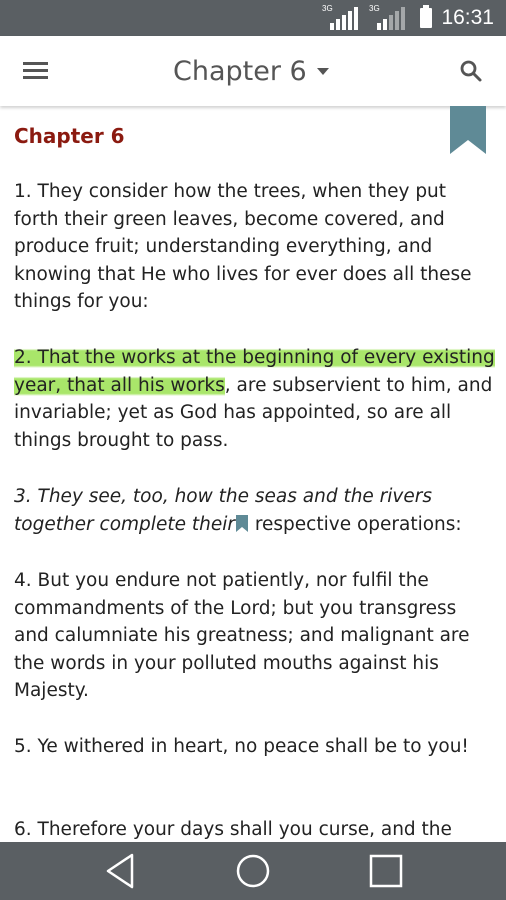 The image size is (506, 900). I want to click on verse-3-text-rest: respective operations:, so click(355, 524).